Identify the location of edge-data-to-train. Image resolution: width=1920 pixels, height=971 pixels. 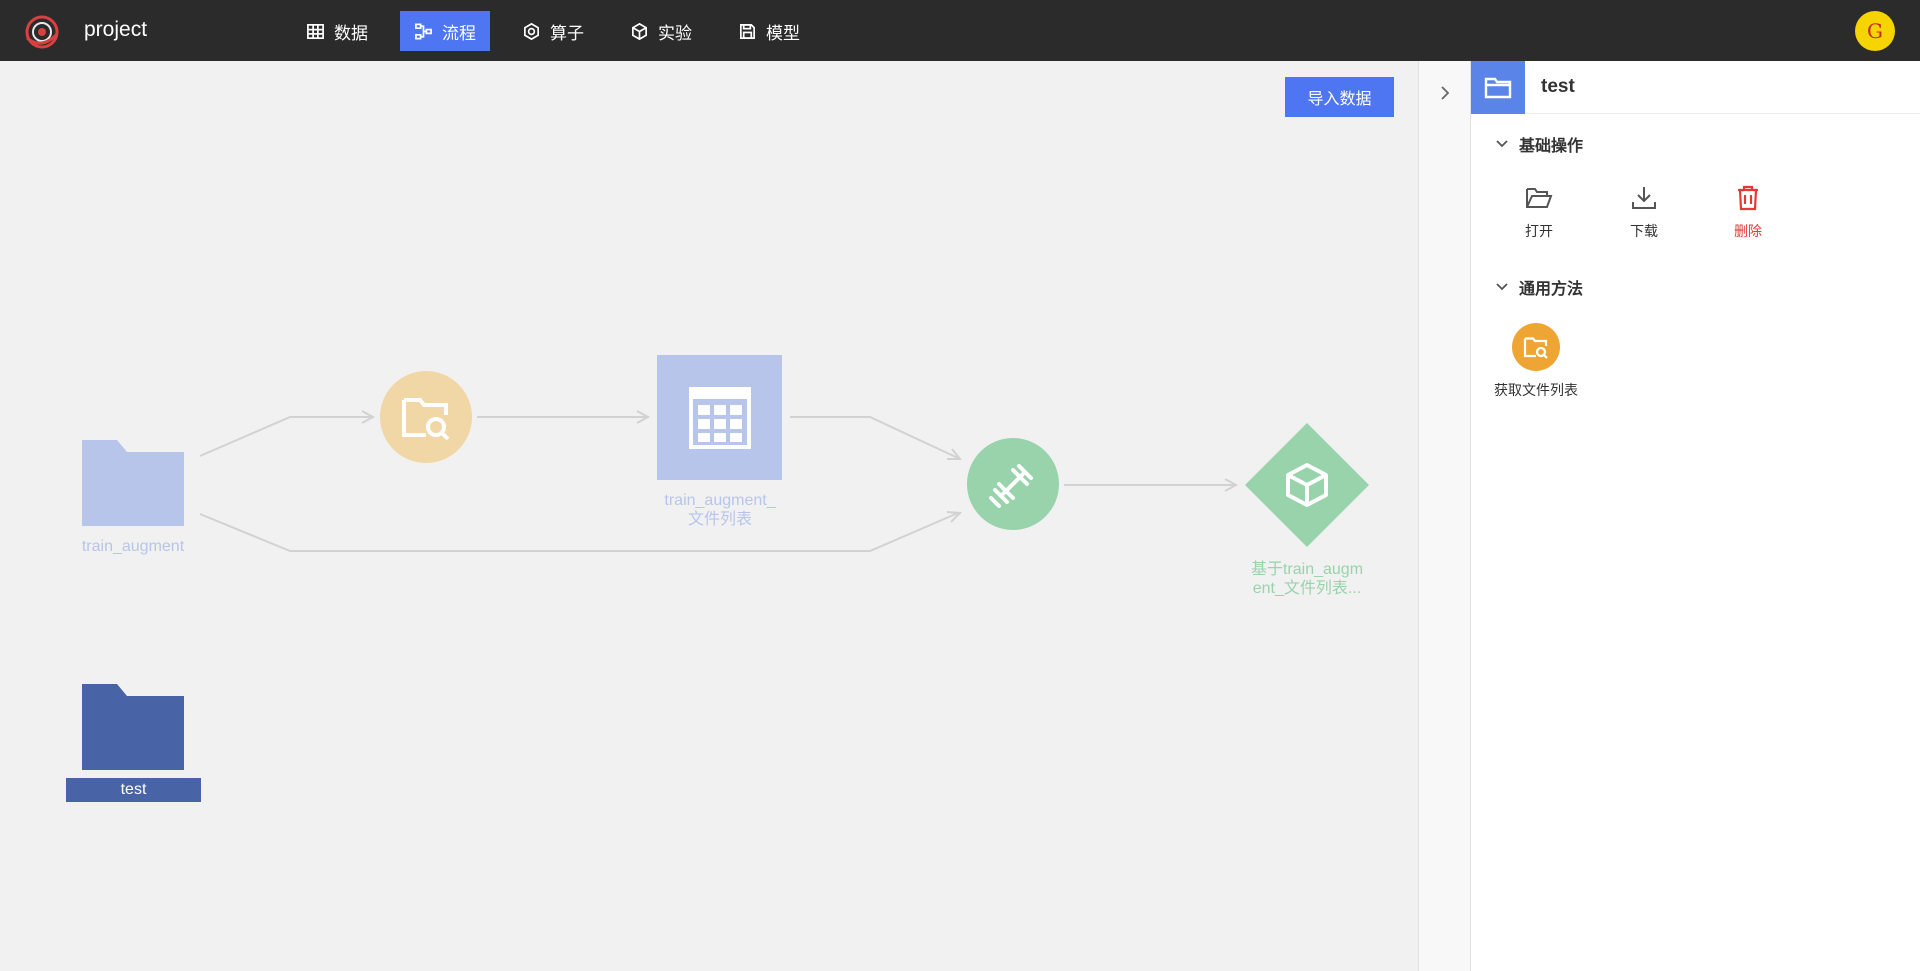
(579, 532).